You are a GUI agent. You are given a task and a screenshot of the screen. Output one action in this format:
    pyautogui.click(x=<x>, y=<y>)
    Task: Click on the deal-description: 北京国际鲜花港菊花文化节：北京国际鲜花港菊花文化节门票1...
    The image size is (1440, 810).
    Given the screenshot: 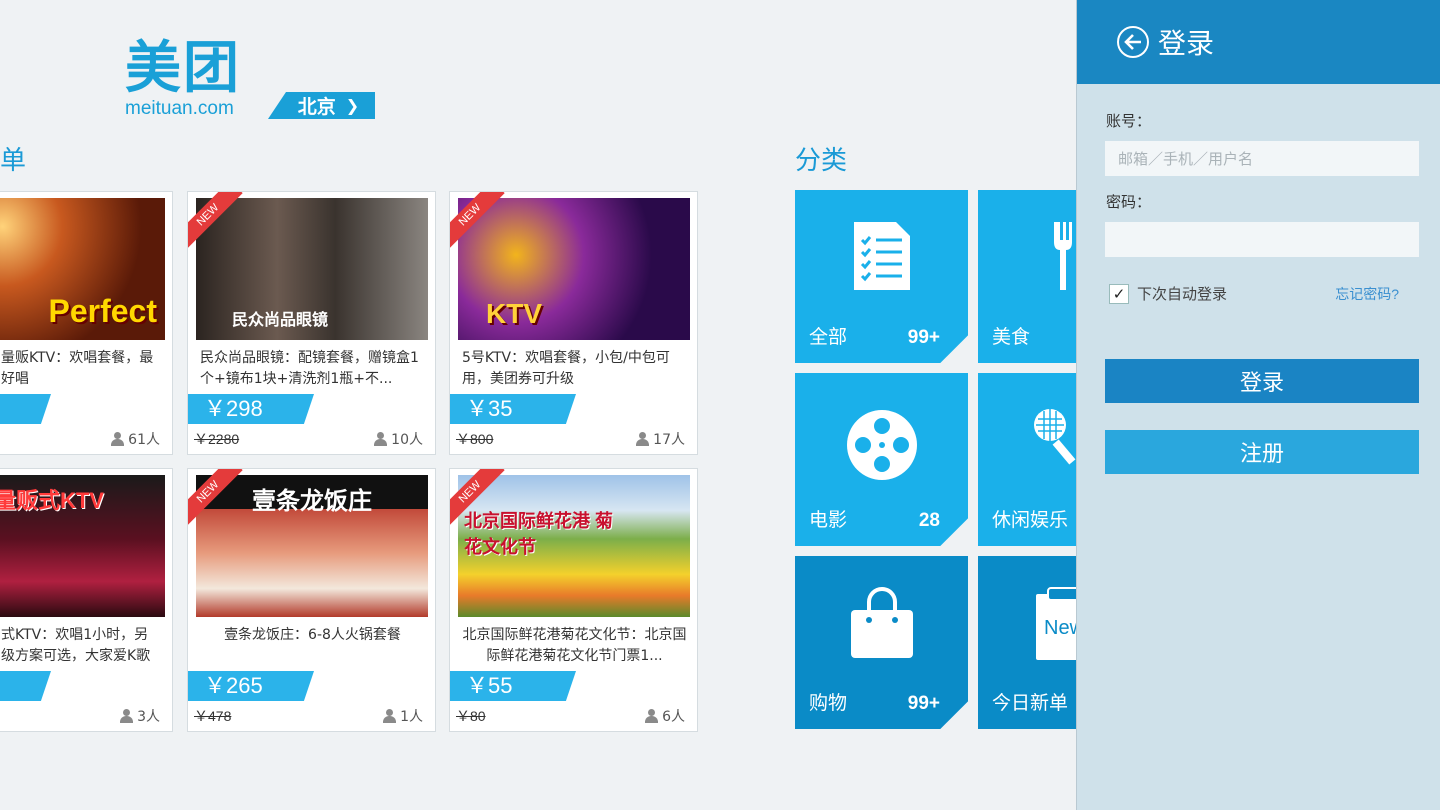 What is the action you would take?
    pyautogui.click(x=574, y=645)
    